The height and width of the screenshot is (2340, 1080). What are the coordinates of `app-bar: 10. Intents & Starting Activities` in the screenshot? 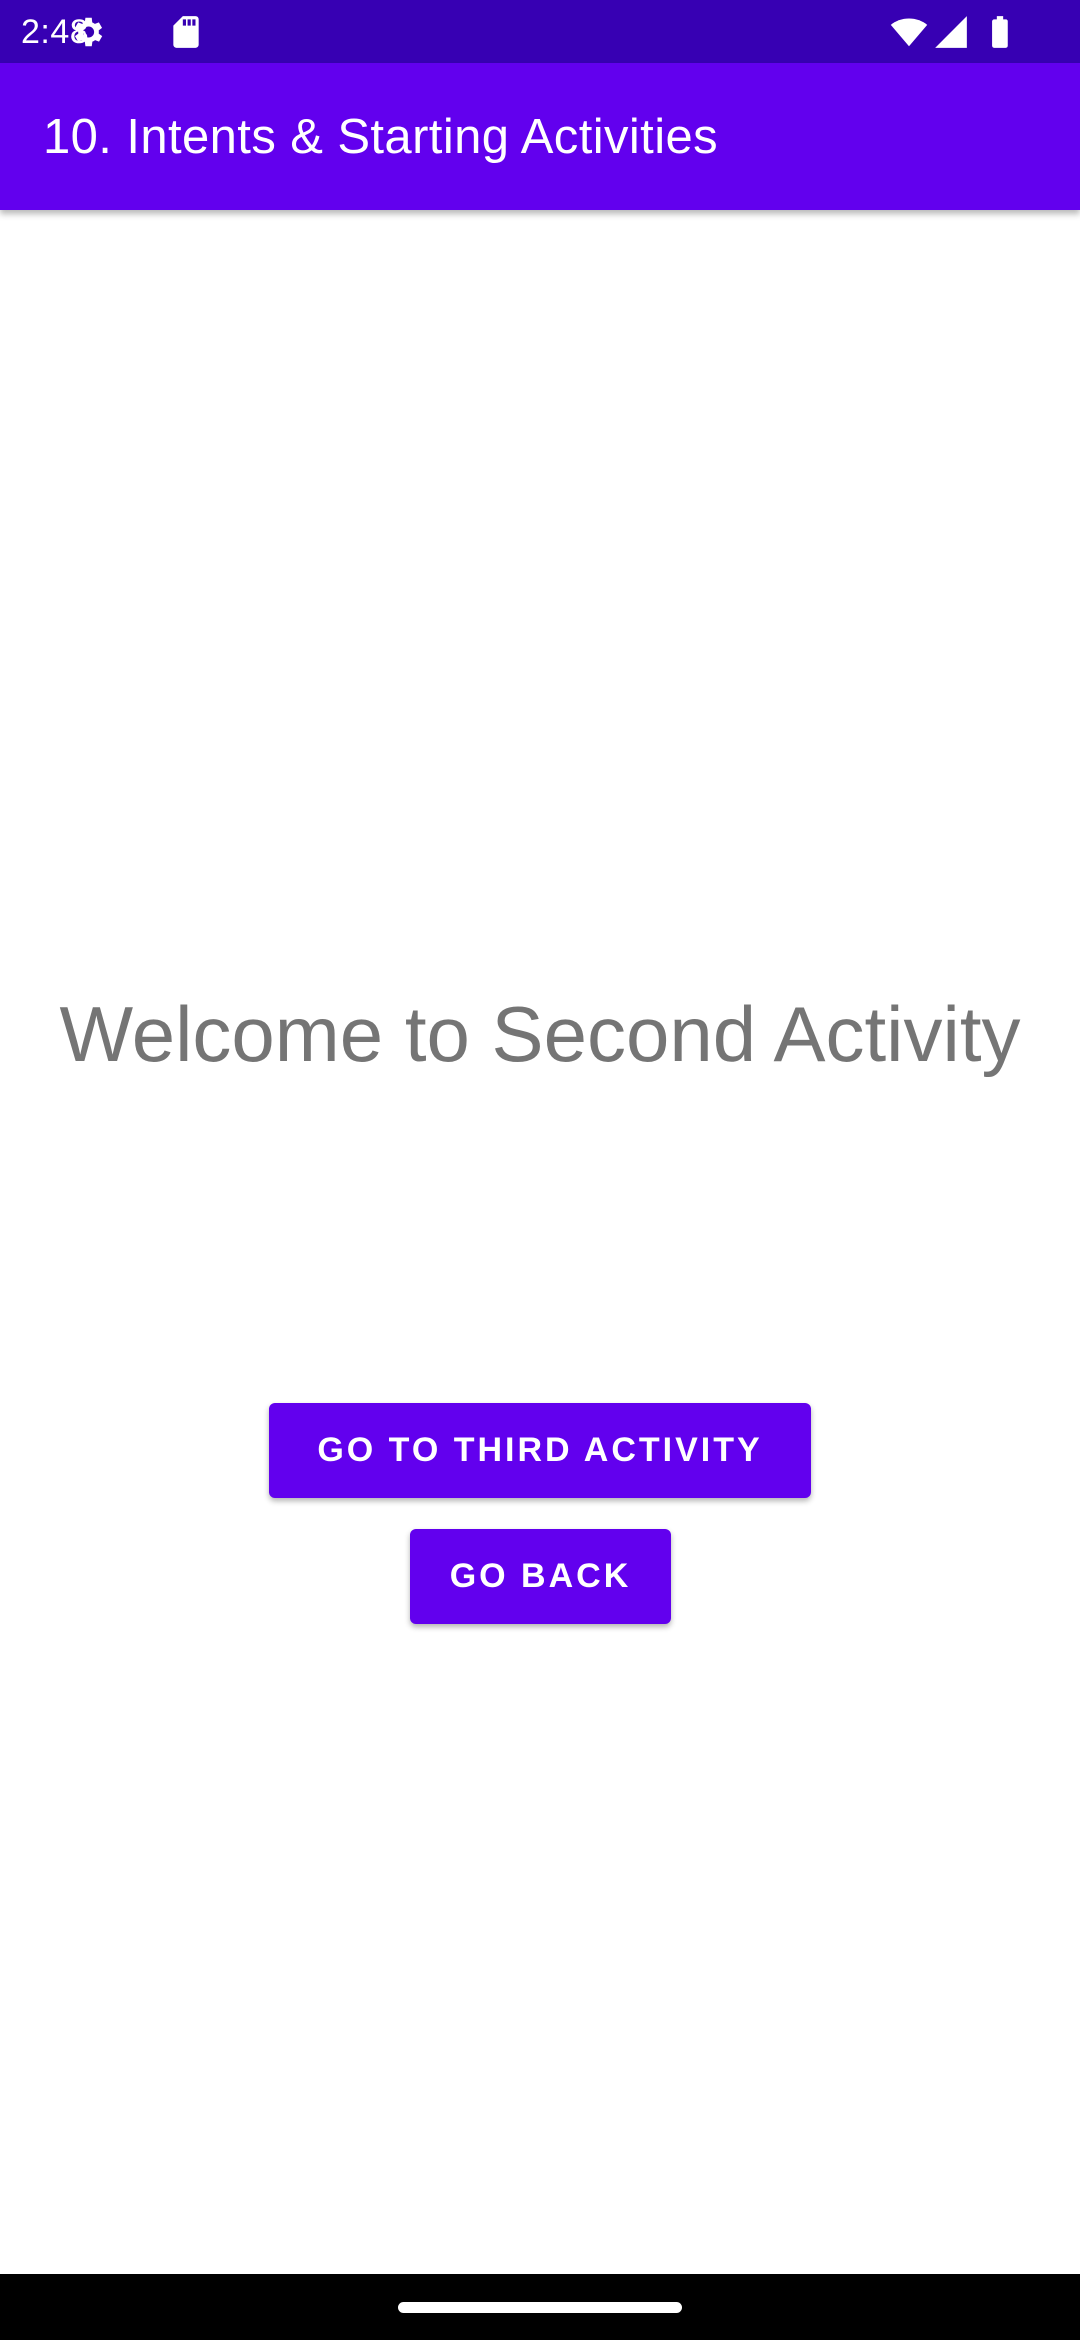 It's located at (540, 136).